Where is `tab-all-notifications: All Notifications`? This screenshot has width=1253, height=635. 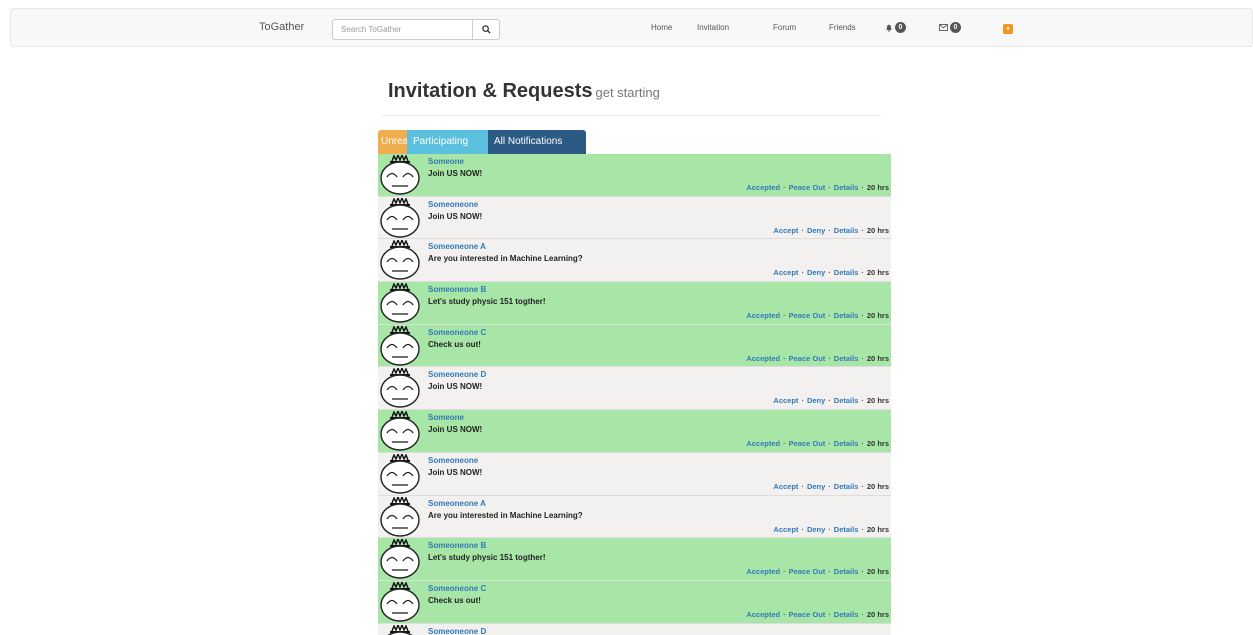 tab-all-notifications: All Notifications is located at coordinates (537, 142).